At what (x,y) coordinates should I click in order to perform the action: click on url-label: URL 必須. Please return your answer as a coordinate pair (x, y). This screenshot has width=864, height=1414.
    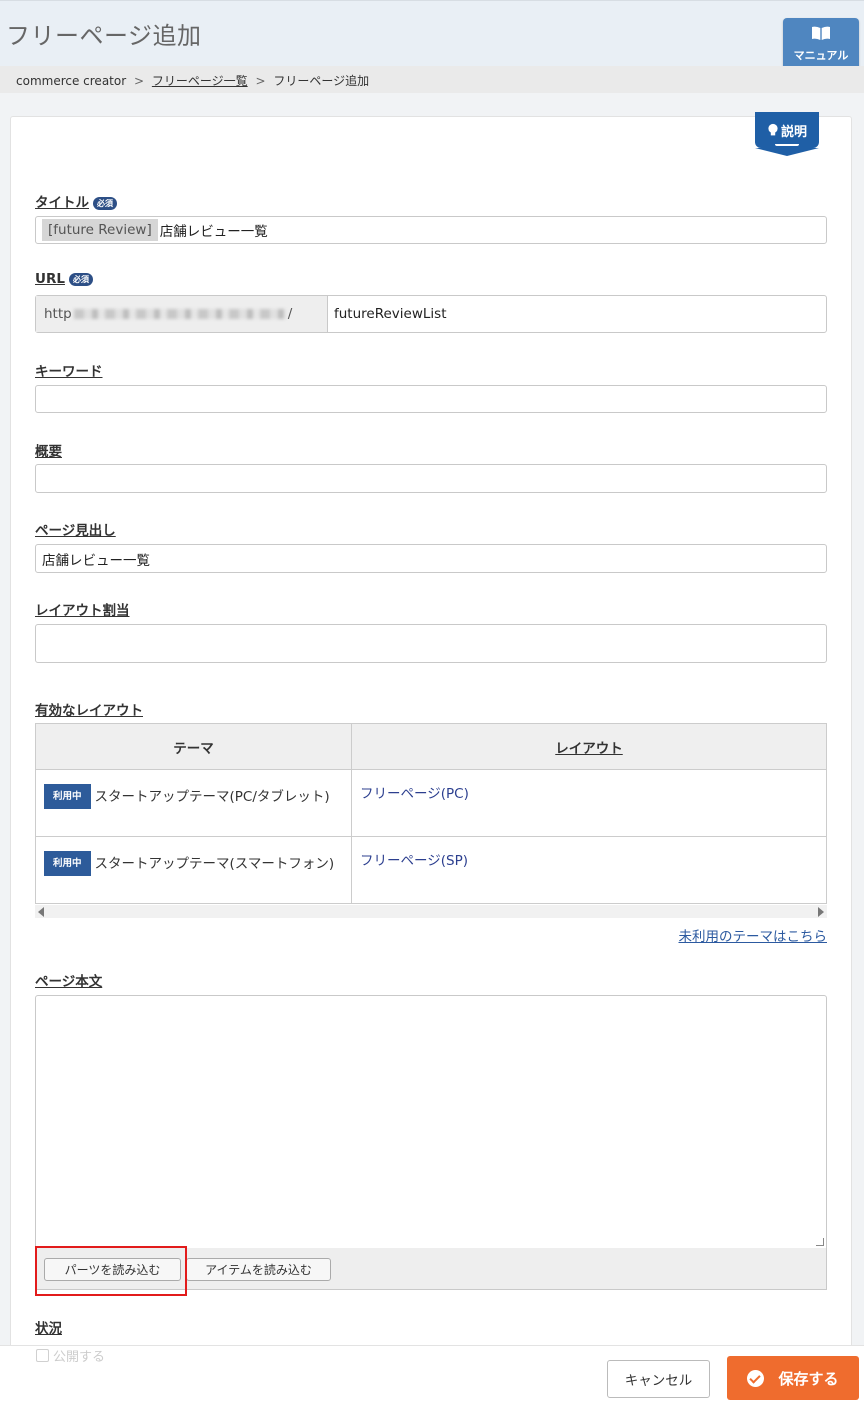
    Looking at the image, I should click on (64, 279).